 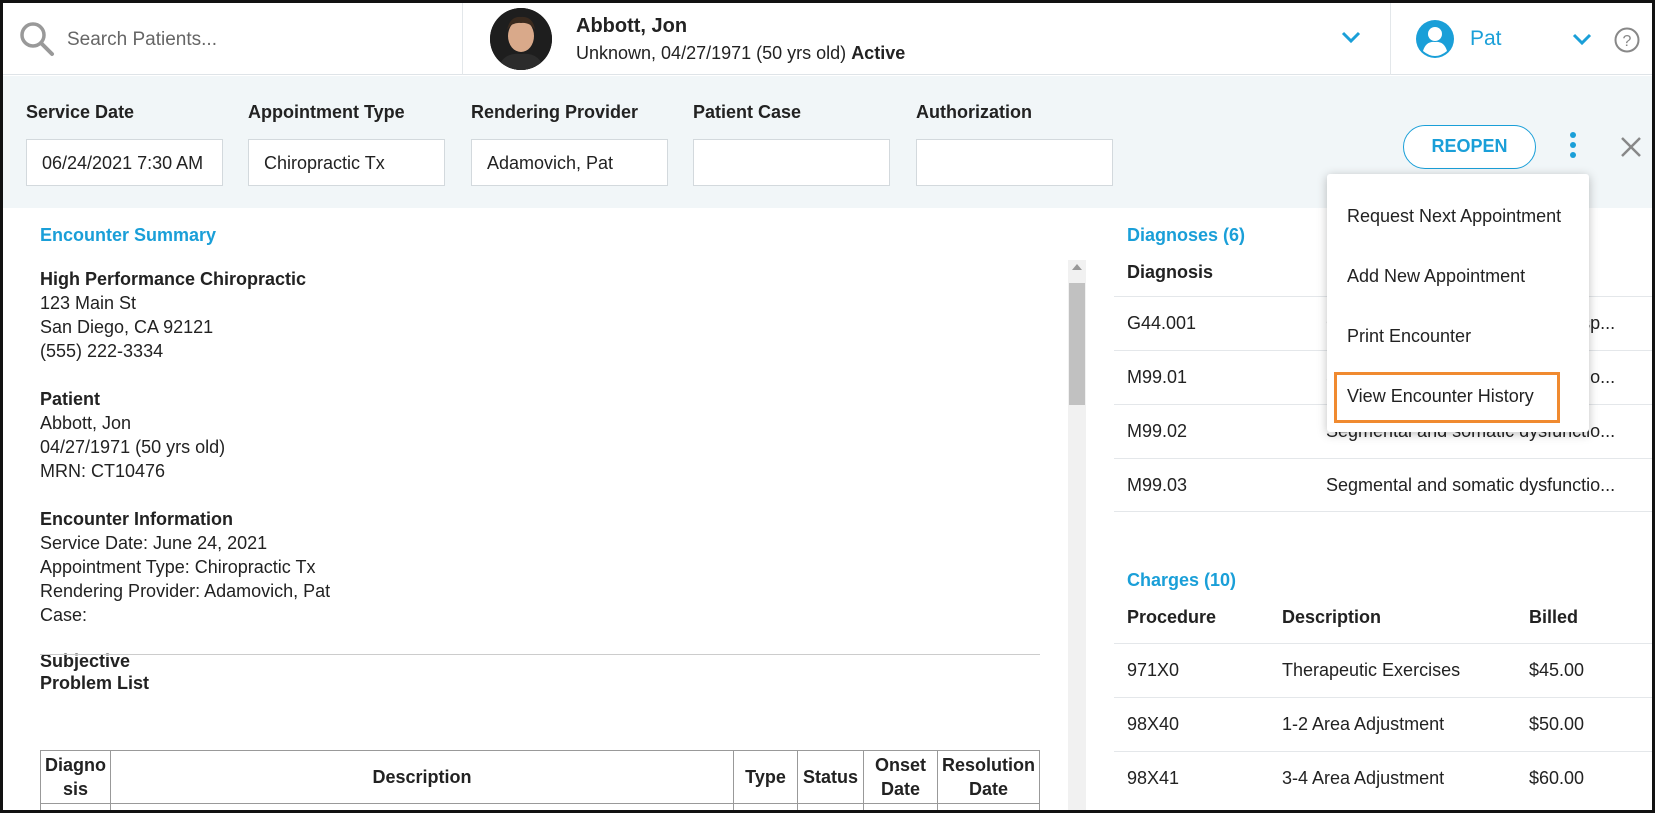 What do you see at coordinates (569, 162) in the screenshot?
I see `rendering-provider-input: Adamovich, Pat` at bounding box center [569, 162].